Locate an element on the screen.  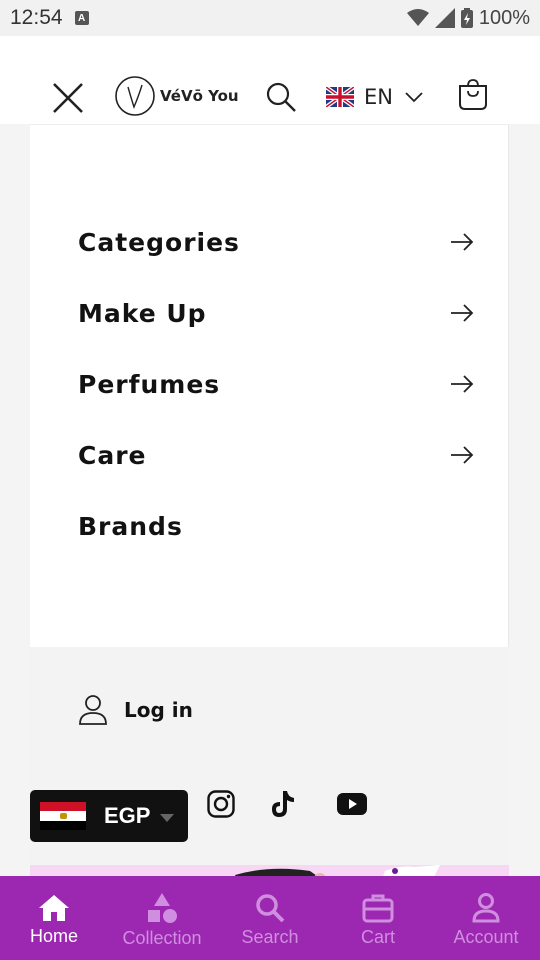
currency-code: EGP is located at coordinates (127, 815).